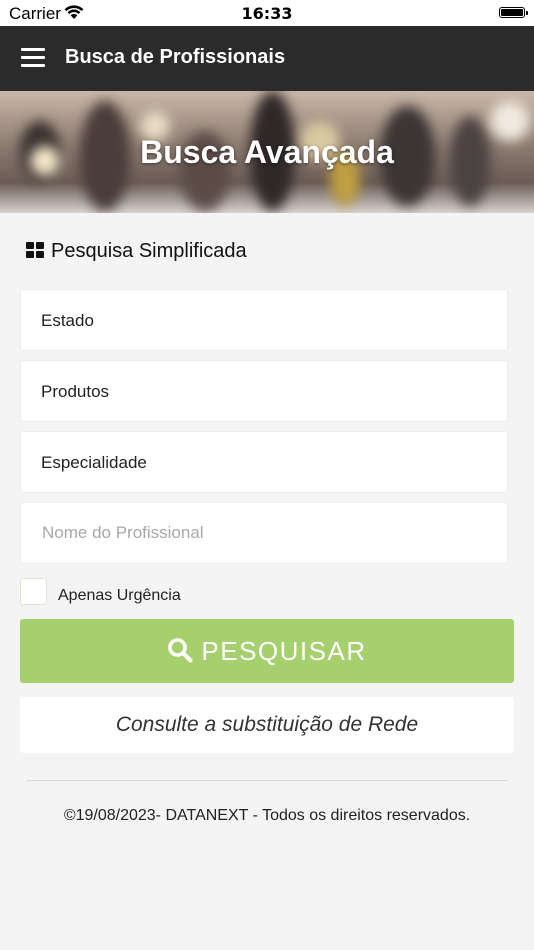 This screenshot has width=534, height=950. Describe the element at coordinates (33, 58) in the screenshot. I see `hamburger-menu-icon` at that location.